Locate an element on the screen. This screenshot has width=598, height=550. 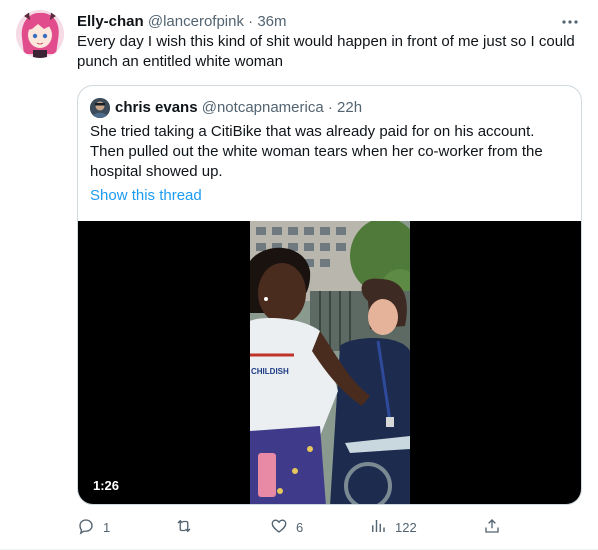
more-icon is located at coordinates (570, 22).